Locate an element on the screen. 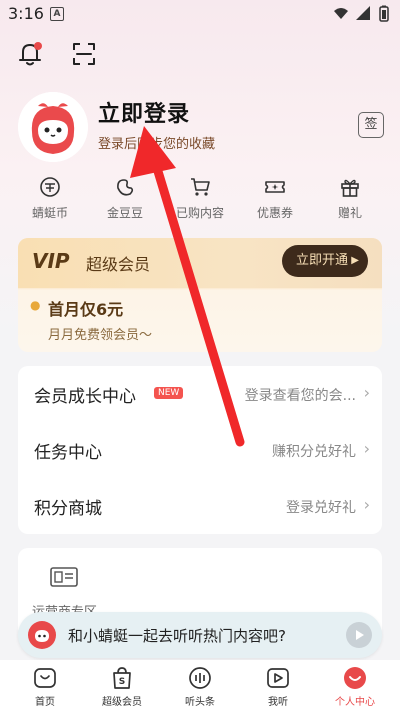  list-item-hint: 登录兑好礼 is located at coordinates (321, 508).